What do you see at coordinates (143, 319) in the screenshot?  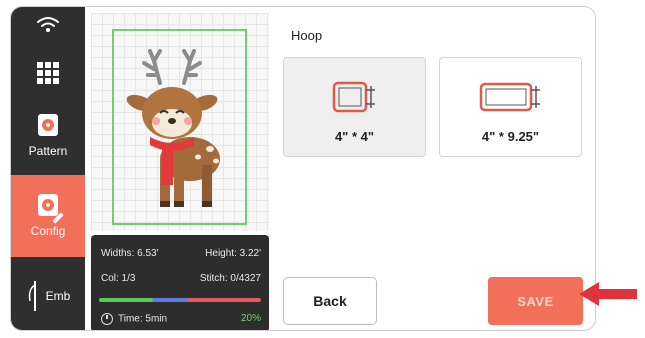 I see `time-remaining: Time: 5min` at bounding box center [143, 319].